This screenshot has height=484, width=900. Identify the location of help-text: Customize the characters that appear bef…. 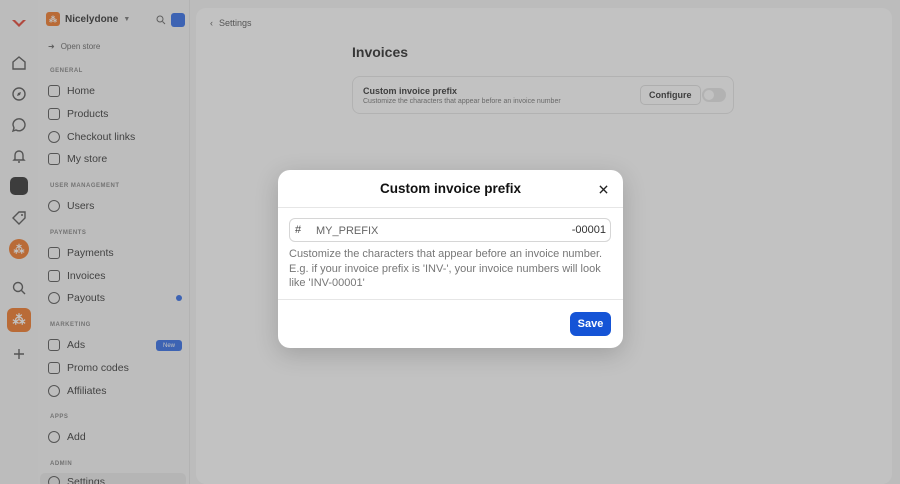
(446, 268).